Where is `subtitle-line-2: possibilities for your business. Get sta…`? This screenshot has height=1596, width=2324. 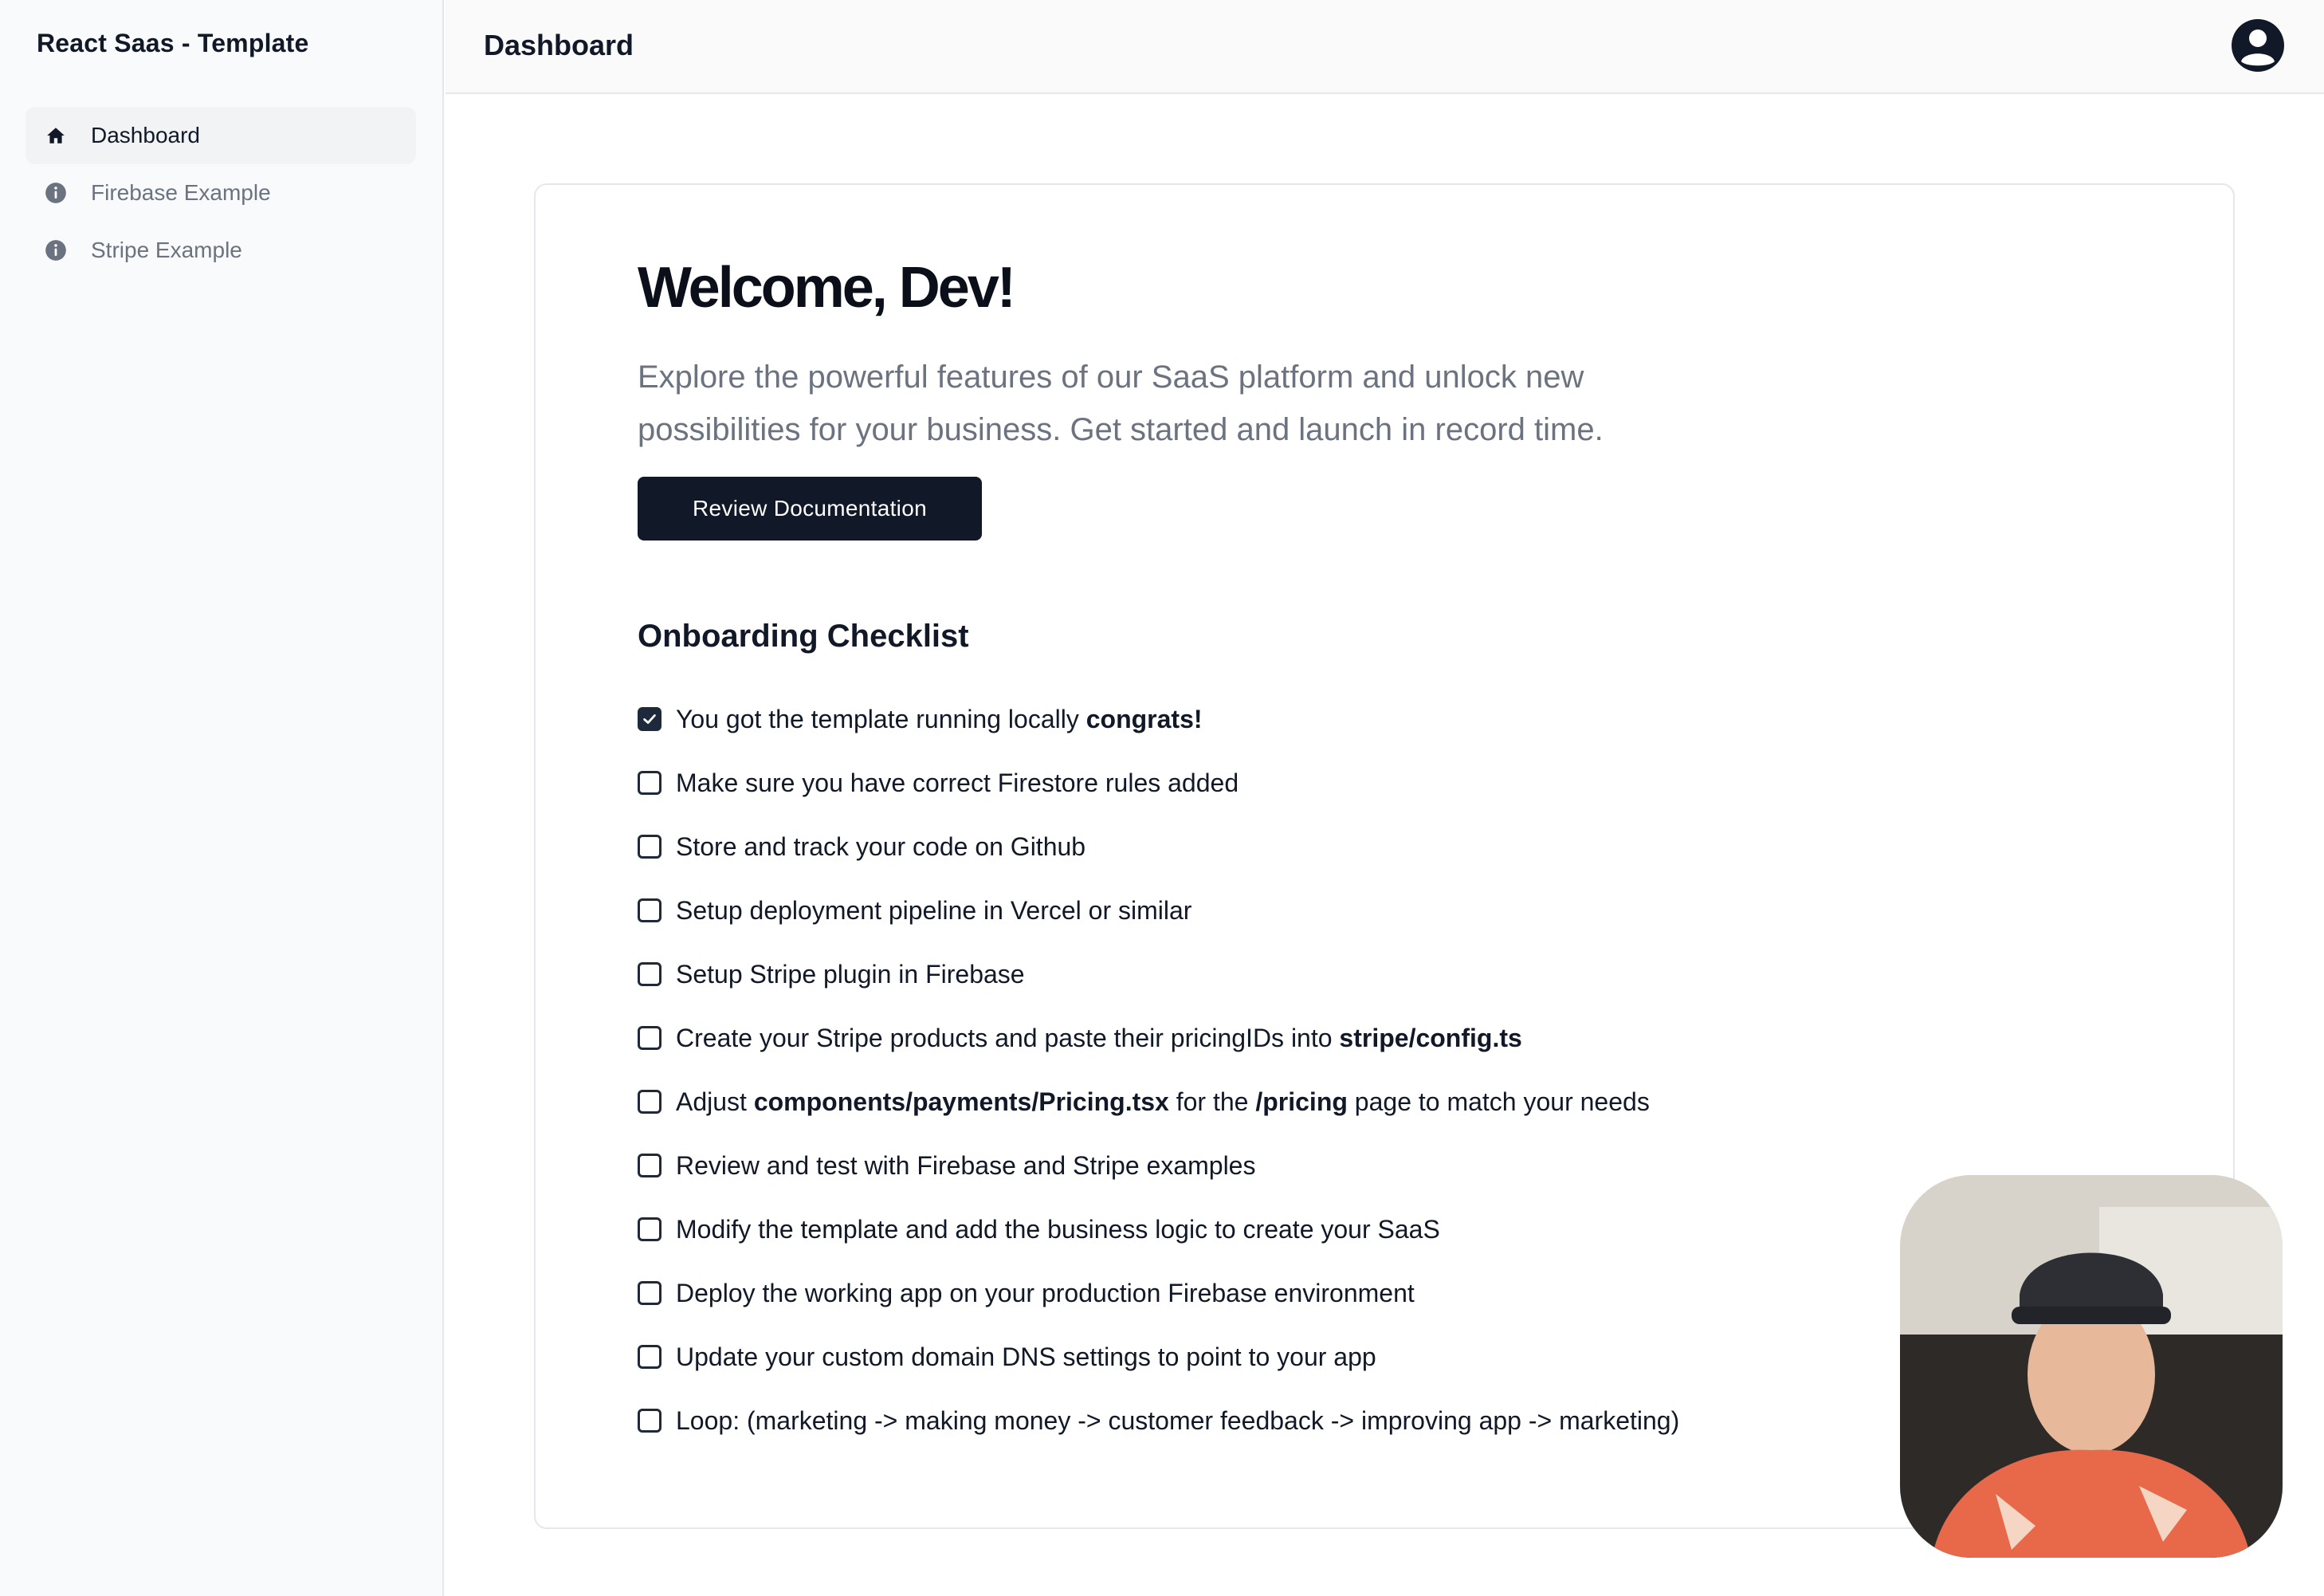
subtitle-line-2: possibilities for your business. Get sta… is located at coordinates (1121, 429).